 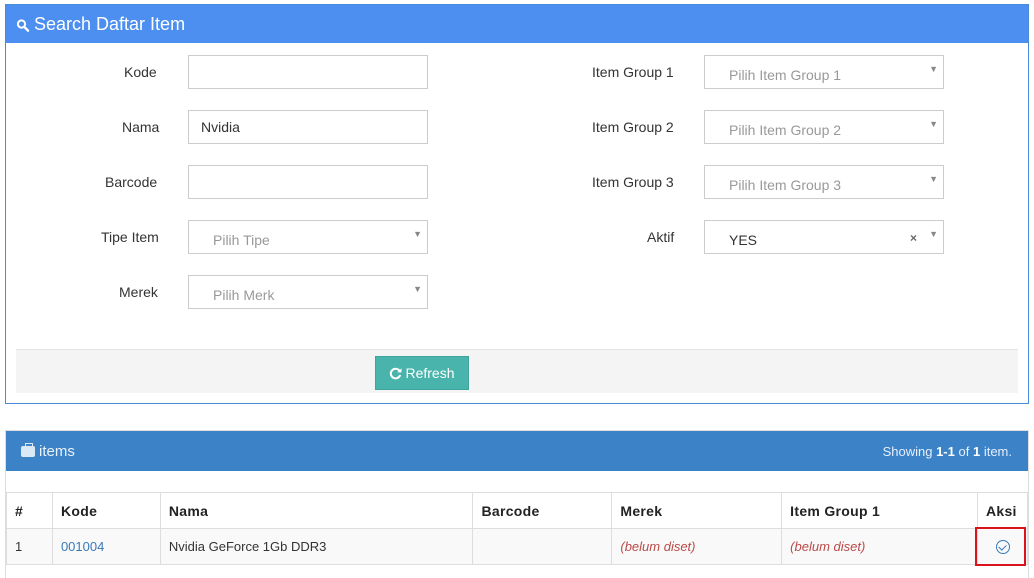 I want to click on aktif-select: YES × ▼, so click(x=824, y=237).